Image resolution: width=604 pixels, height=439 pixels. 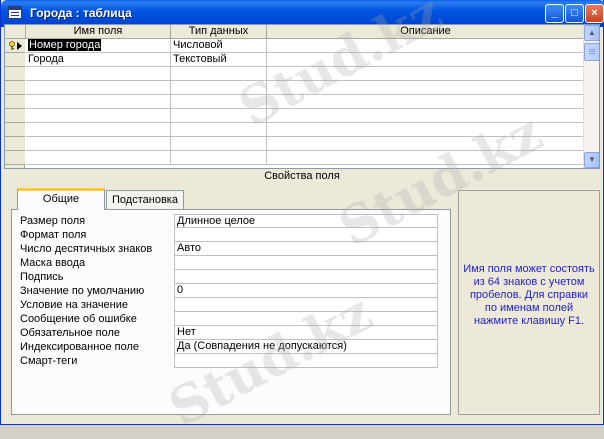 I want to click on prop-label: Сообщение об ошибке, so click(x=78, y=319).